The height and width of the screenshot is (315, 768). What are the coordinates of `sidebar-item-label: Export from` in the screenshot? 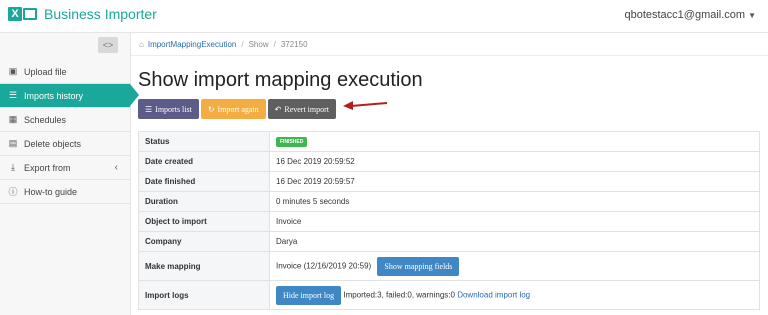 It's located at (47, 167).